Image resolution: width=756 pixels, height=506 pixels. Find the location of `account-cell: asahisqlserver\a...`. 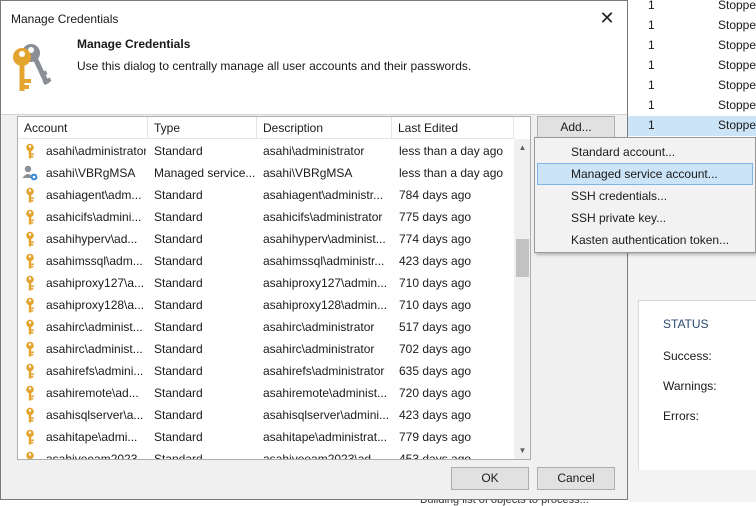

account-cell: asahisqlserver\a... is located at coordinates (84, 415).